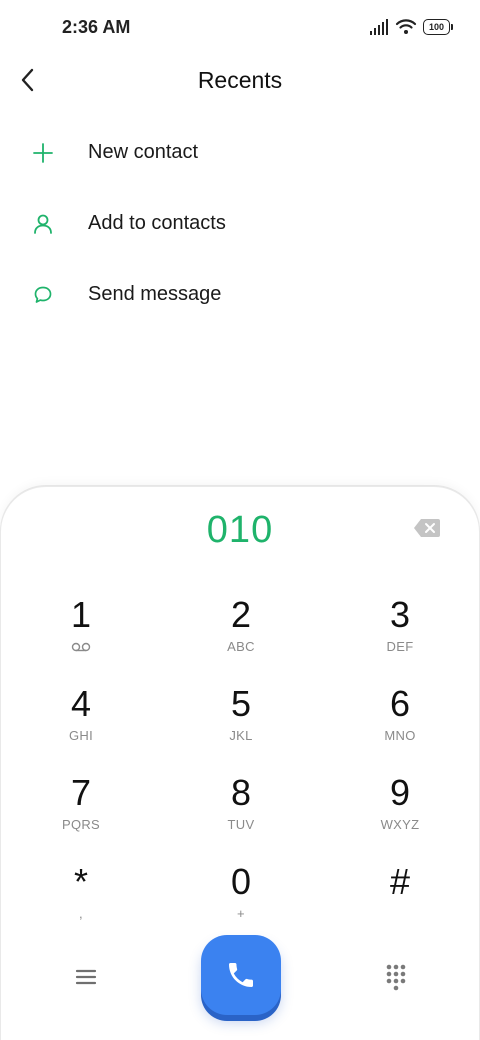 This screenshot has height=1040, width=480. I want to click on key-3: 3 DEF, so click(400, 629).